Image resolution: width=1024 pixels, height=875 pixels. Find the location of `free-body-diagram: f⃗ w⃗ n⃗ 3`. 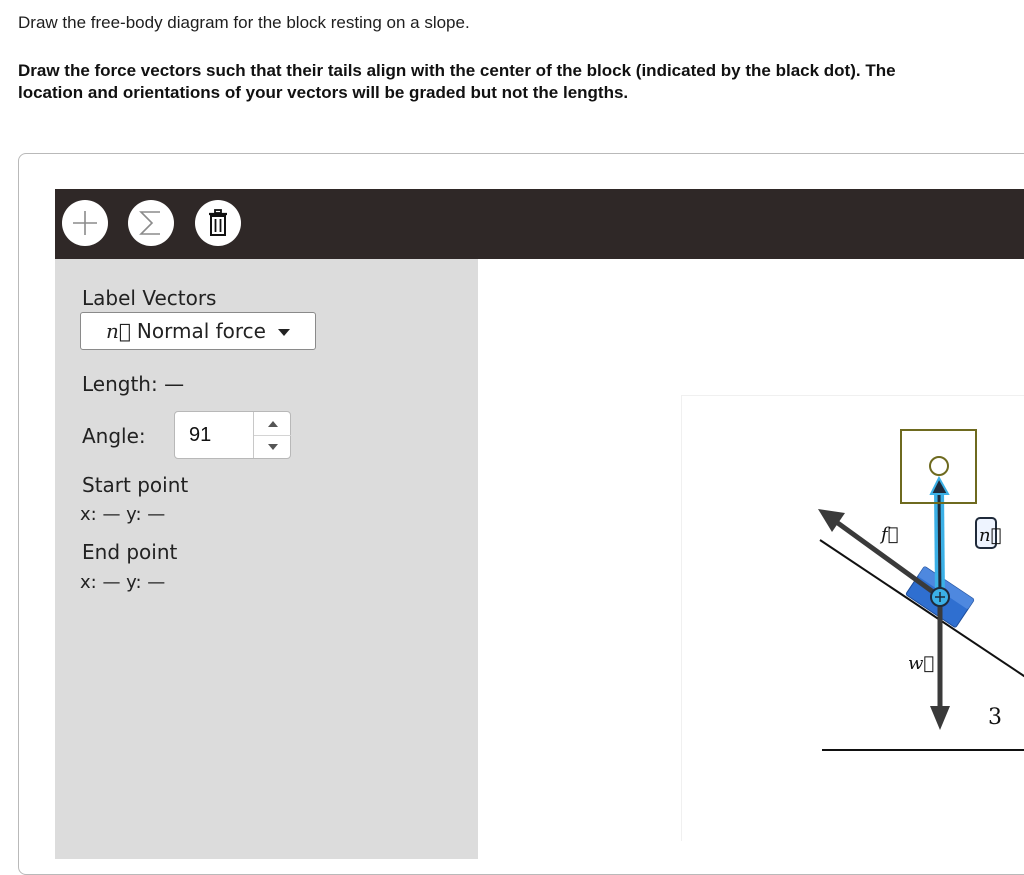

free-body-diagram: f⃗ w⃗ n⃗ 3 is located at coordinates (921, 590).